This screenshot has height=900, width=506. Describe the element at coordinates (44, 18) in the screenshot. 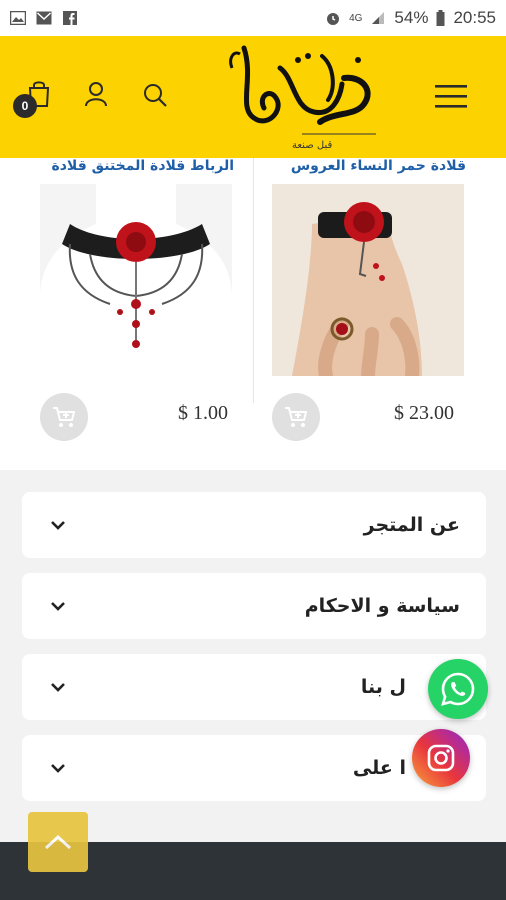

I see `mail-icon` at that location.